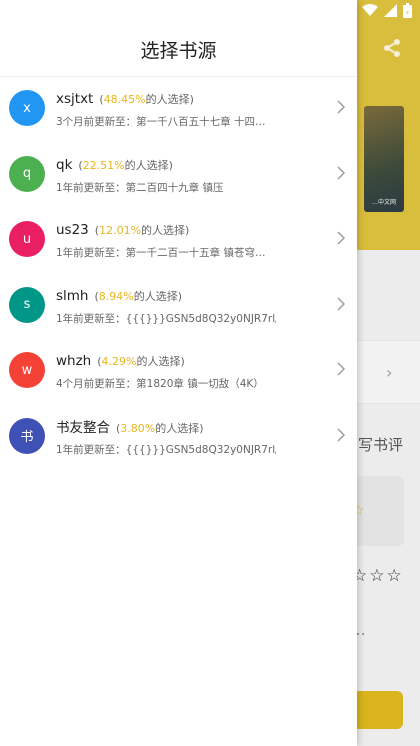  I want to click on source-avatar: u, so click(27, 239).